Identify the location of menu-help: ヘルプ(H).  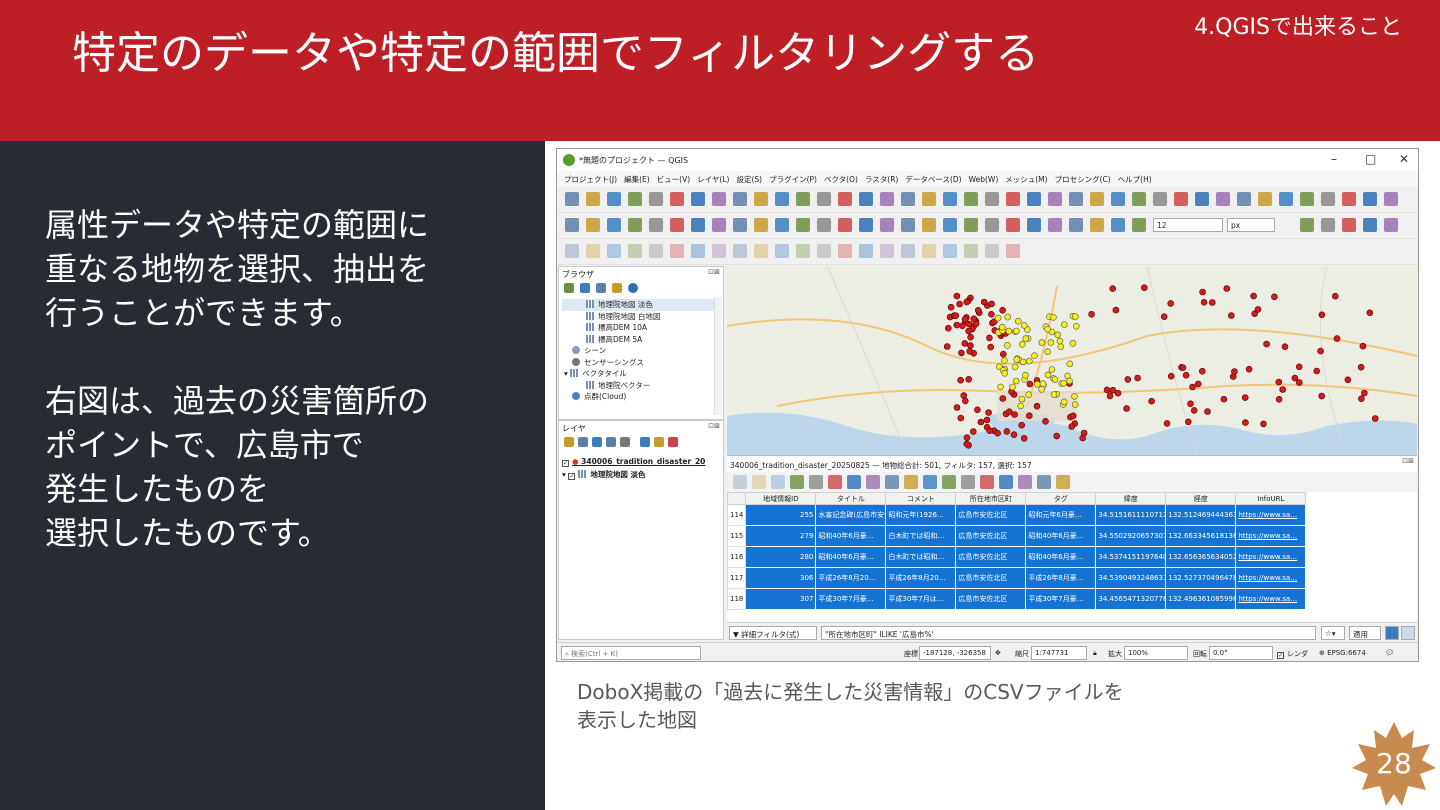
(1131, 178).